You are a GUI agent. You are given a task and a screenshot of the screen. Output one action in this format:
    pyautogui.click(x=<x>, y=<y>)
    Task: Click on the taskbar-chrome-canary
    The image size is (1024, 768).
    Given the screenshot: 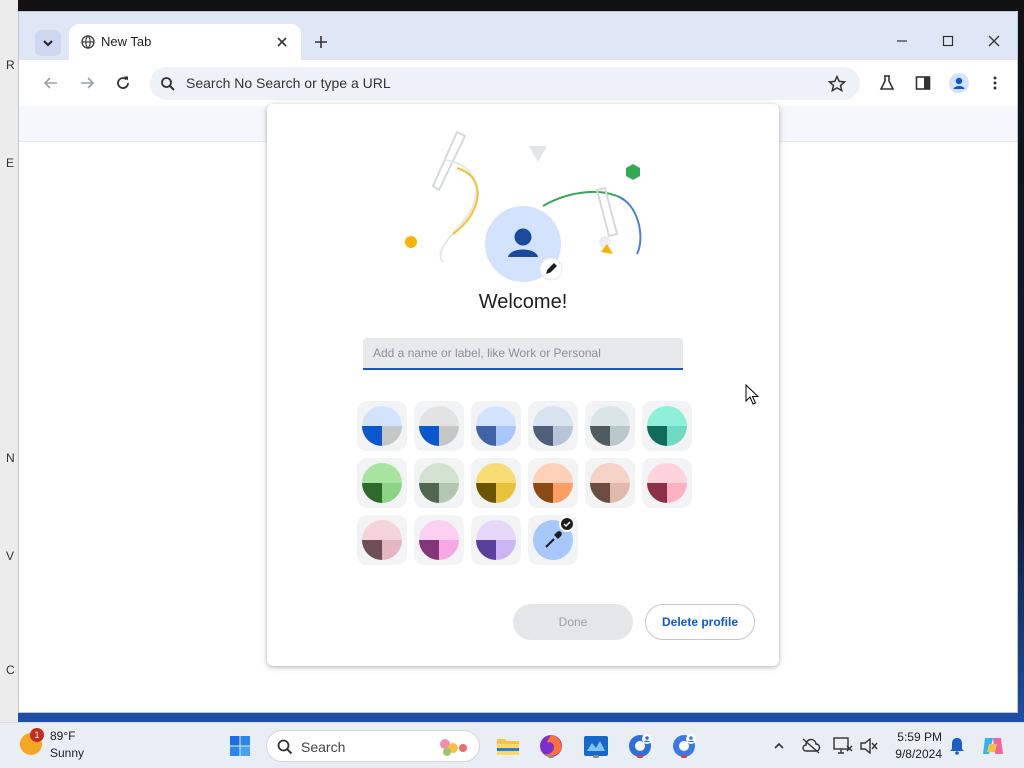 What is the action you would take?
    pyautogui.click(x=640, y=746)
    